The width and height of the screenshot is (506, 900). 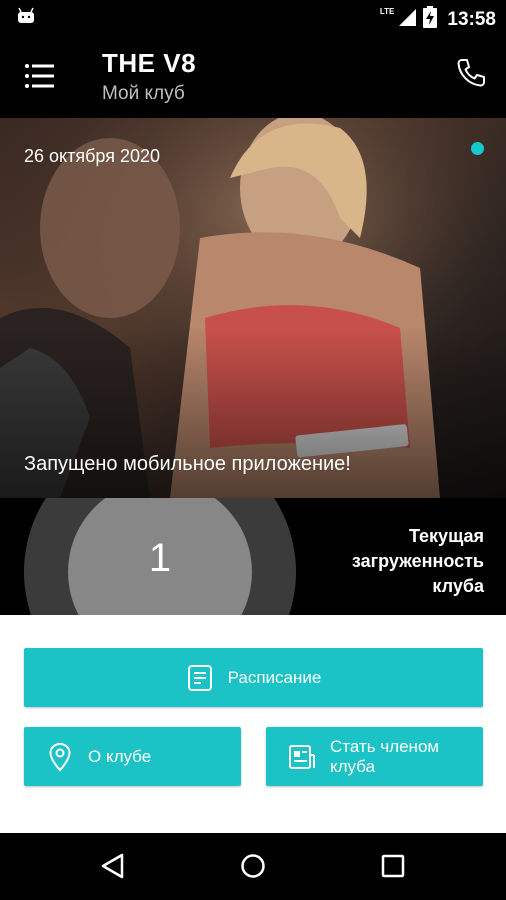 I want to click on menu-icon, so click(x=39, y=76).